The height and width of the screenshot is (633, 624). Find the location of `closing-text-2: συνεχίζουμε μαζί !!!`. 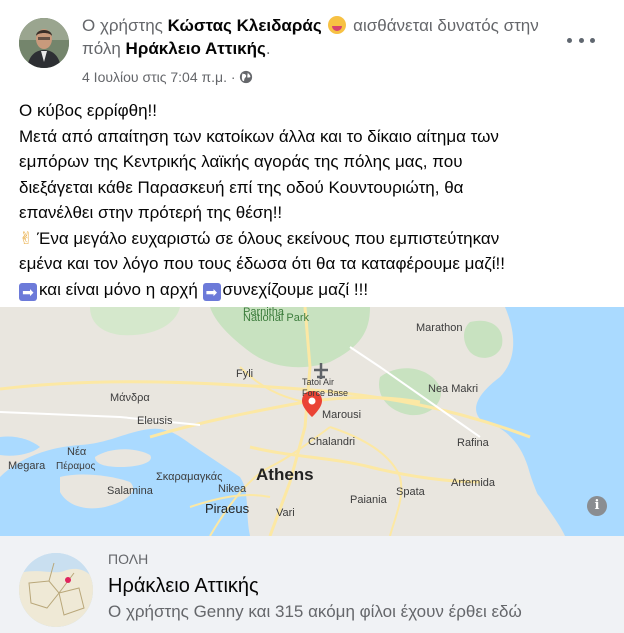

closing-text-2: συνεχίζουμε μαζί !!! is located at coordinates (295, 289).